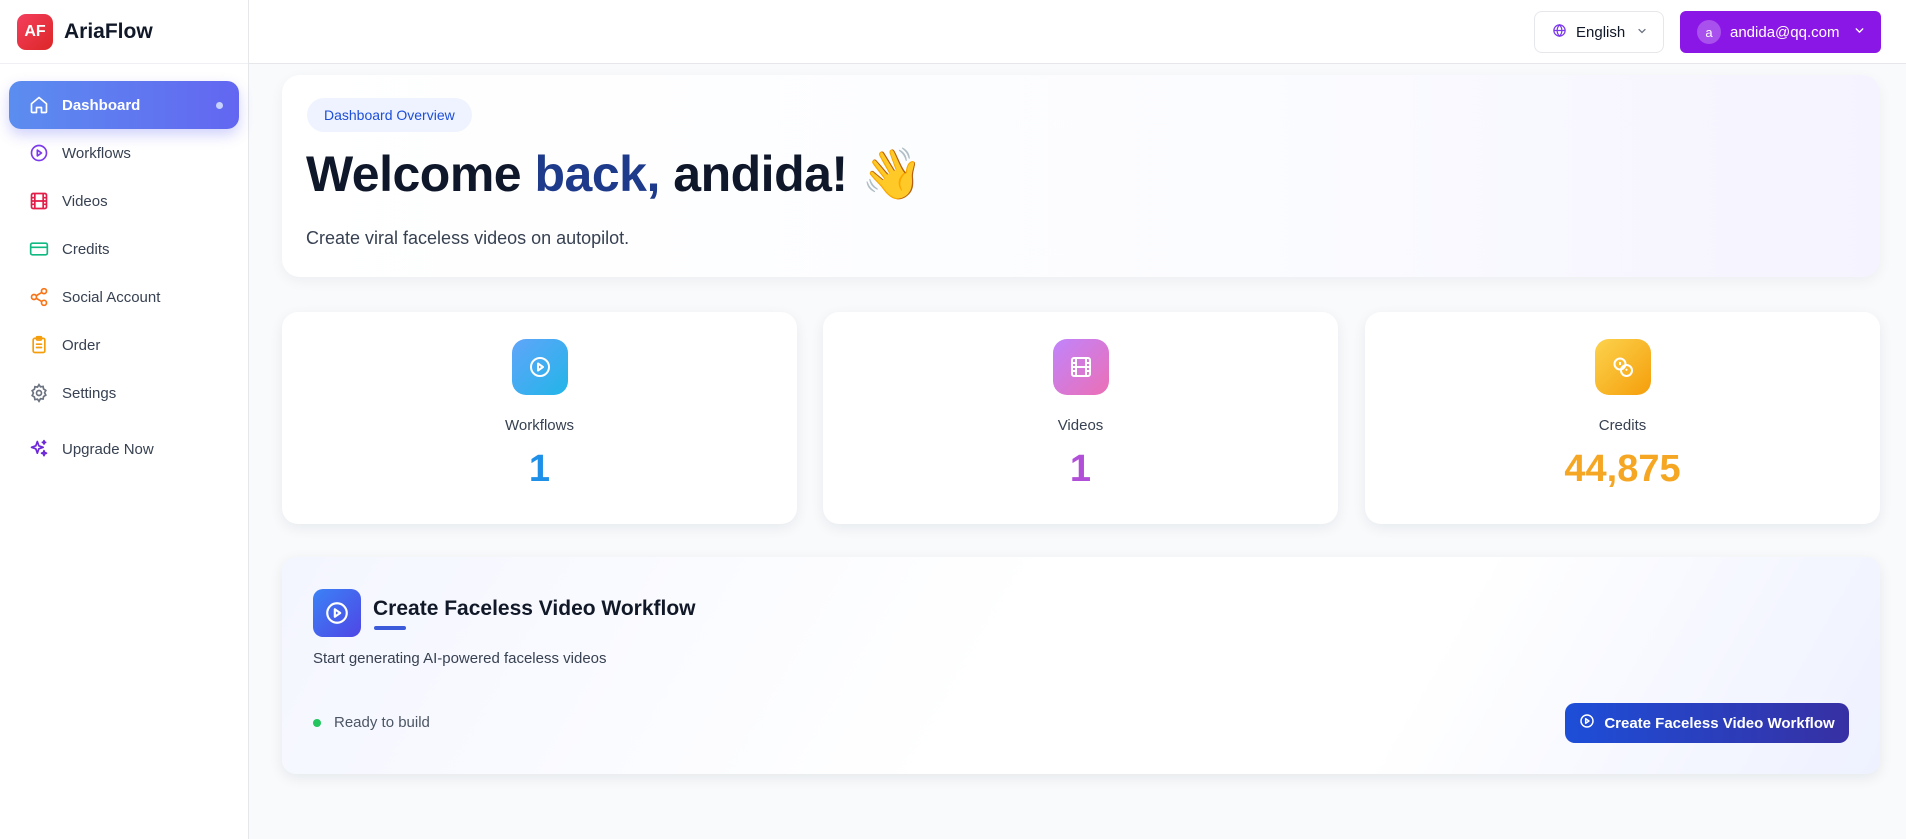  I want to click on welcome-heading: Welcome back, andida! 👋, so click(614, 174).